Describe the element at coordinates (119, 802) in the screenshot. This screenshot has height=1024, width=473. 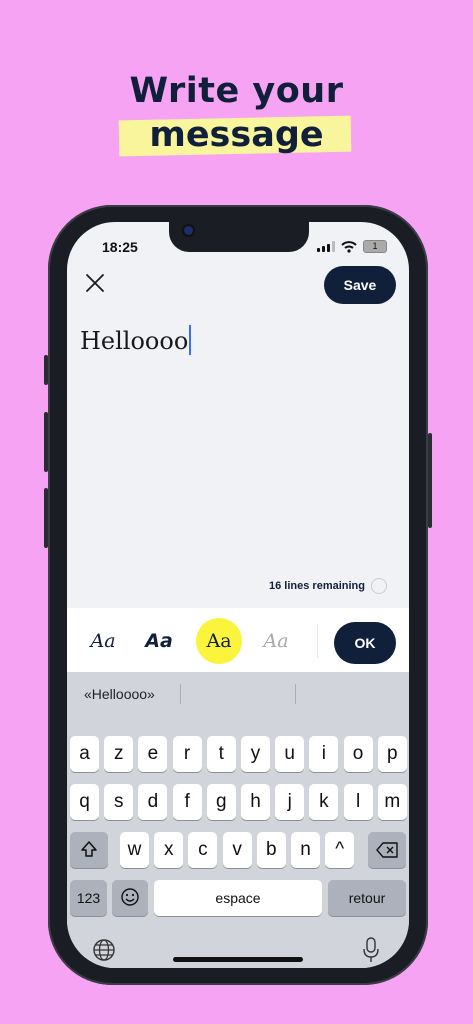
I see `key-s: s` at that location.